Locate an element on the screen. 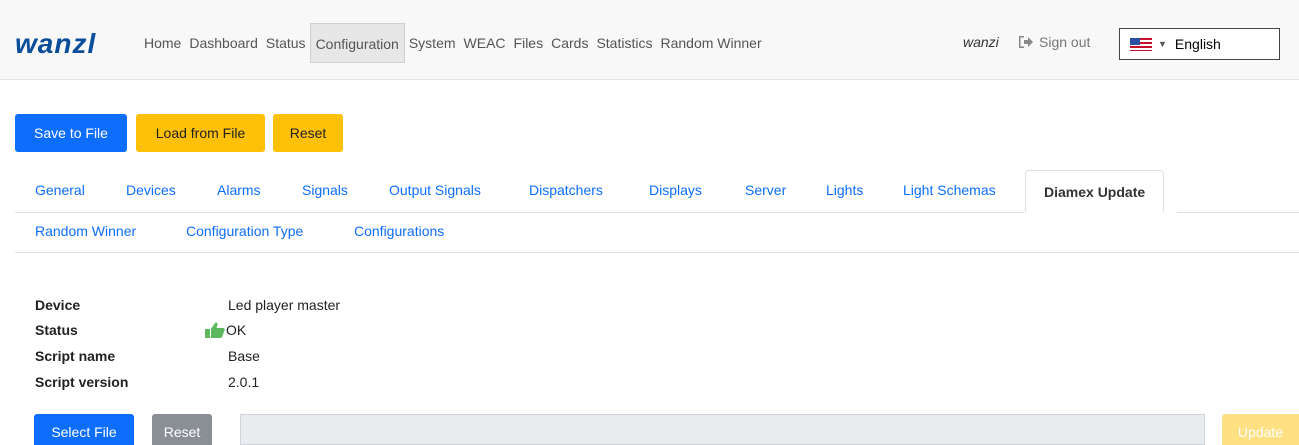 The image size is (1299, 445). tab-server: Server is located at coordinates (765, 190).